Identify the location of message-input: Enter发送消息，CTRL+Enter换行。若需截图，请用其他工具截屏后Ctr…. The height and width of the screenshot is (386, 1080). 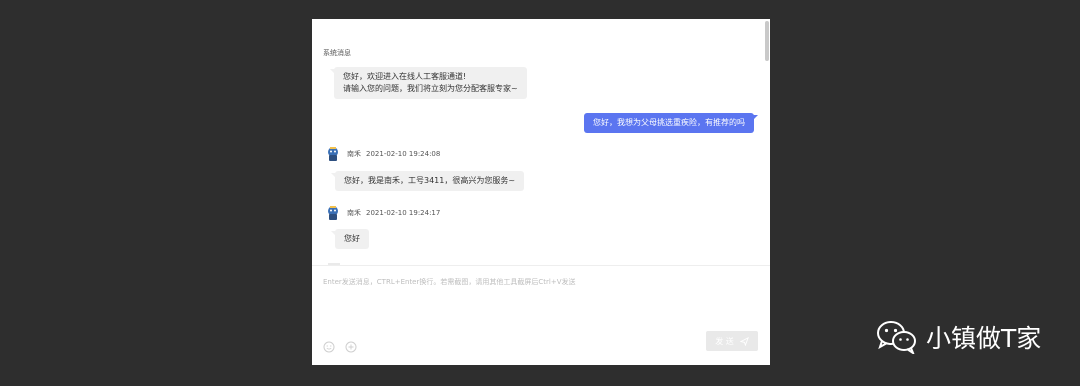
(449, 282).